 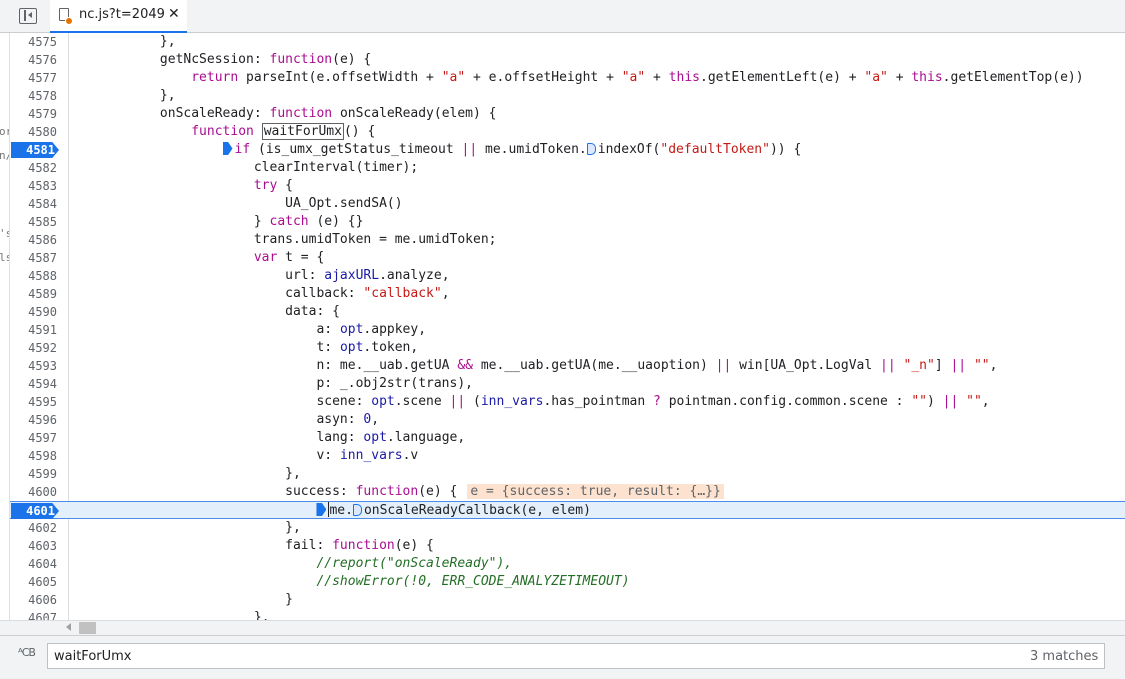 I want to click on breakpoint-marker: 4601, so click(x=35, y=511).